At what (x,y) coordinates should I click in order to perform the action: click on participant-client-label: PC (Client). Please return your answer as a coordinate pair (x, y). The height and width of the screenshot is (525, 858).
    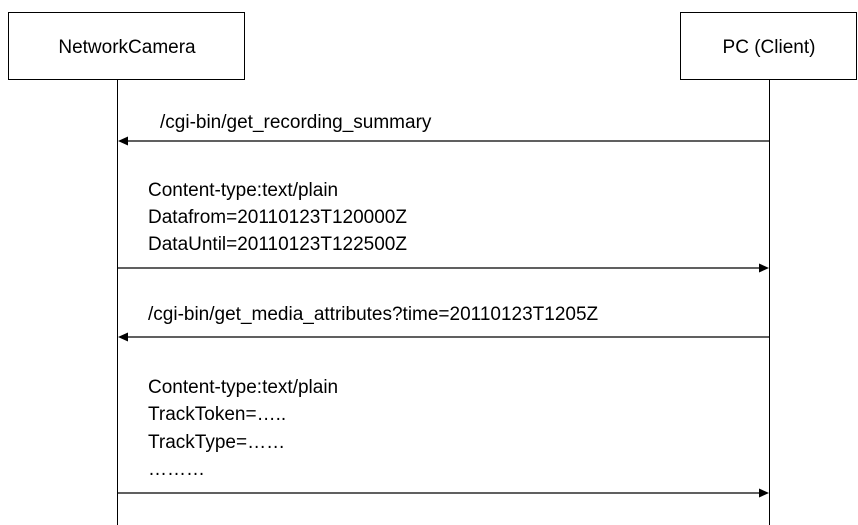
    Looking at the image, I should click on (769, 47).